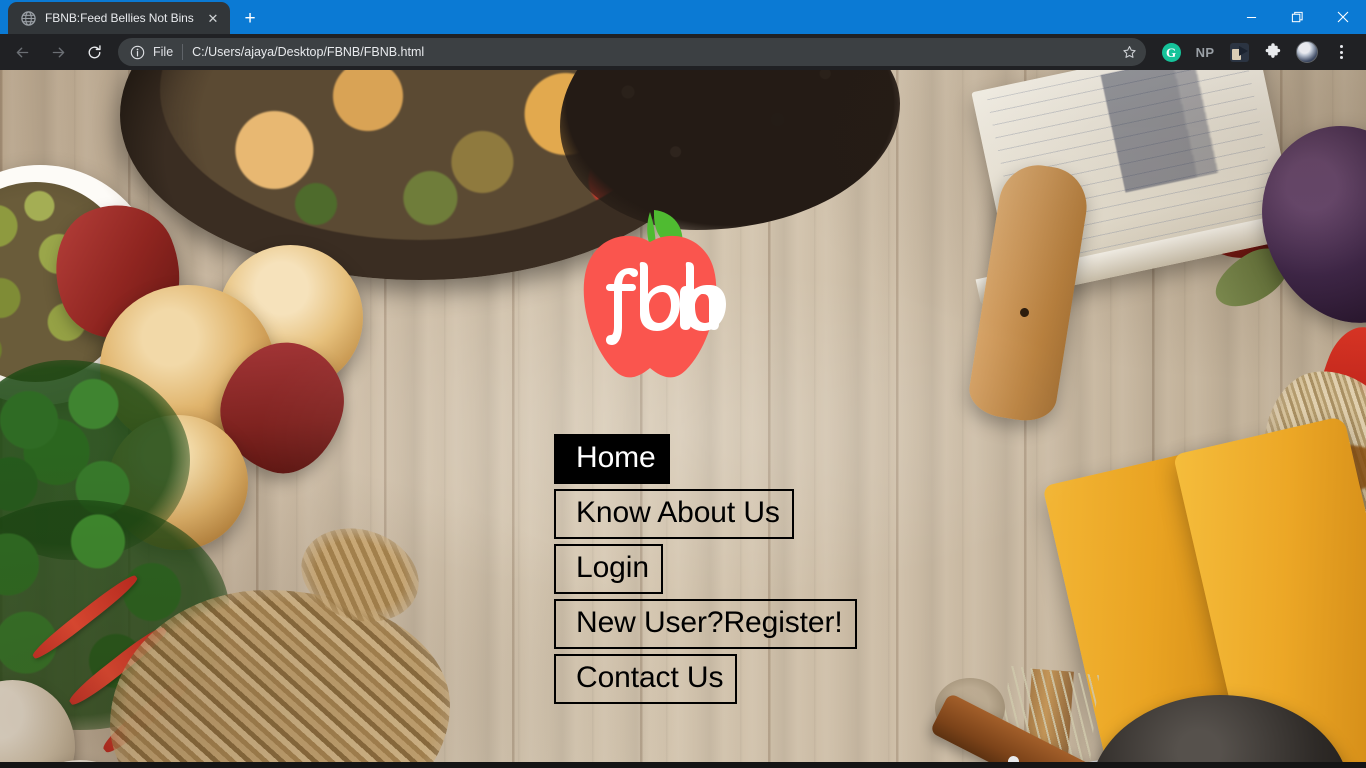 This screenshot has height=768, width=1366. What do you see at coordinates (28, 18) in the screenshot?
I see `globe-icon` at bounding box center [28, 18].